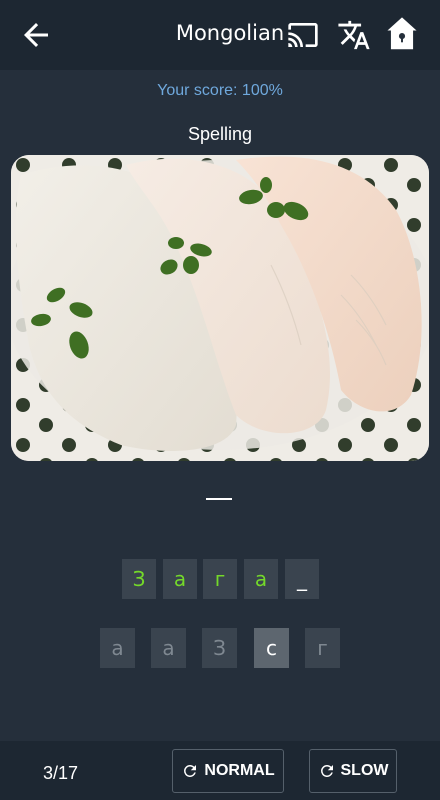 This screenshot has width=440, height=800. I want to click on slow-speed-label: SLOW, so click(364, 770).